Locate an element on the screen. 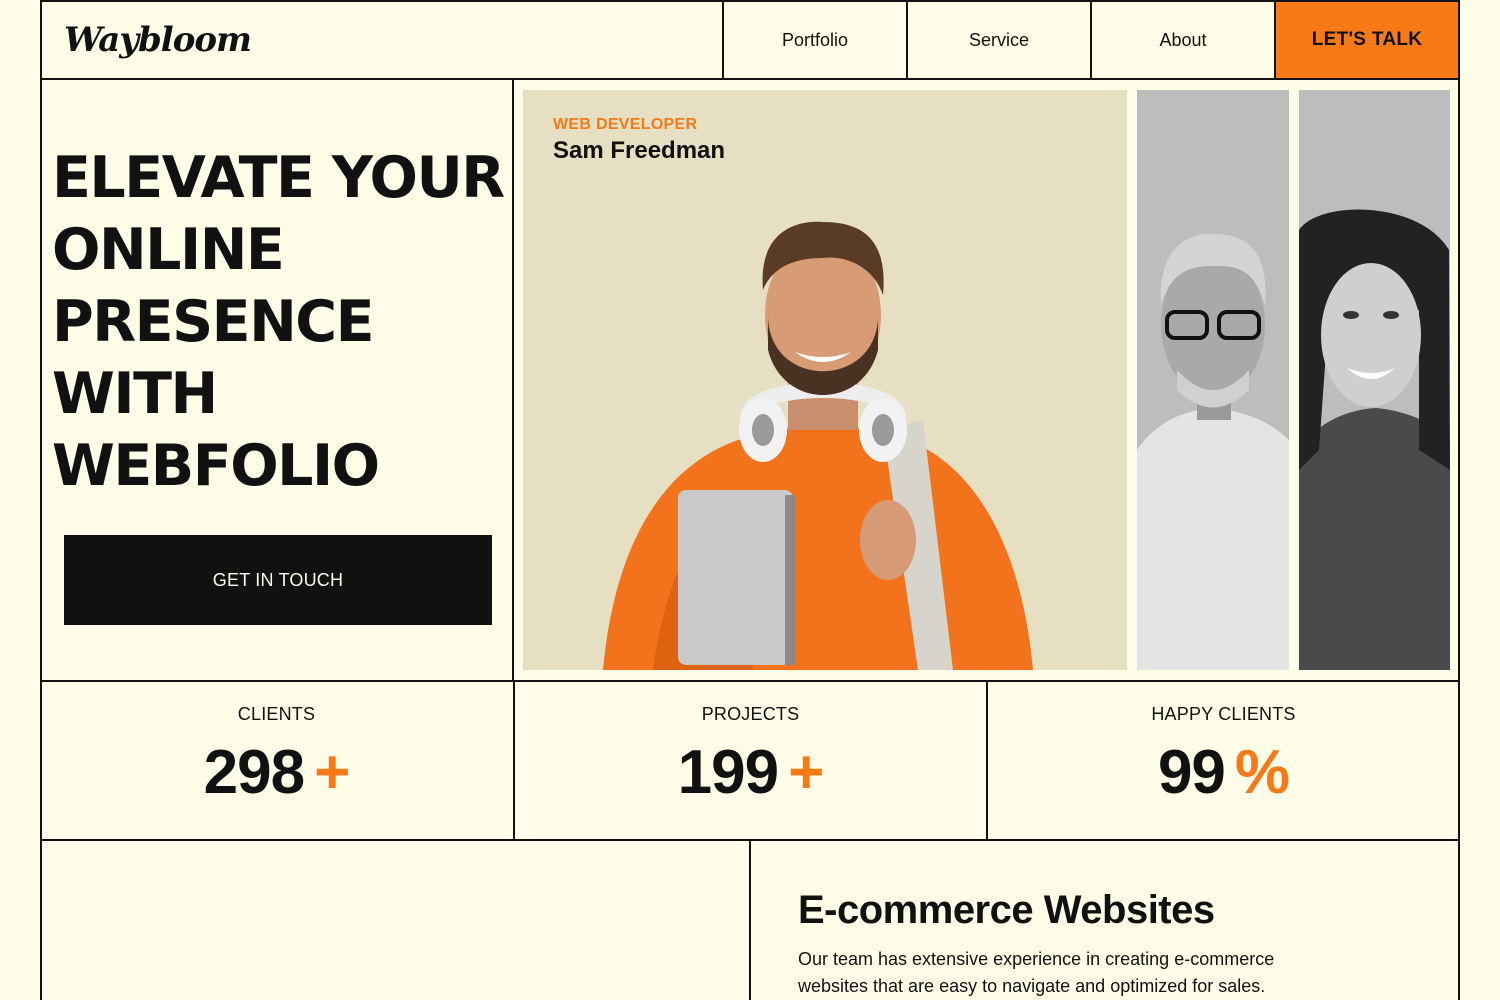  developer-portrait-image is located at coordinates (818, 445).